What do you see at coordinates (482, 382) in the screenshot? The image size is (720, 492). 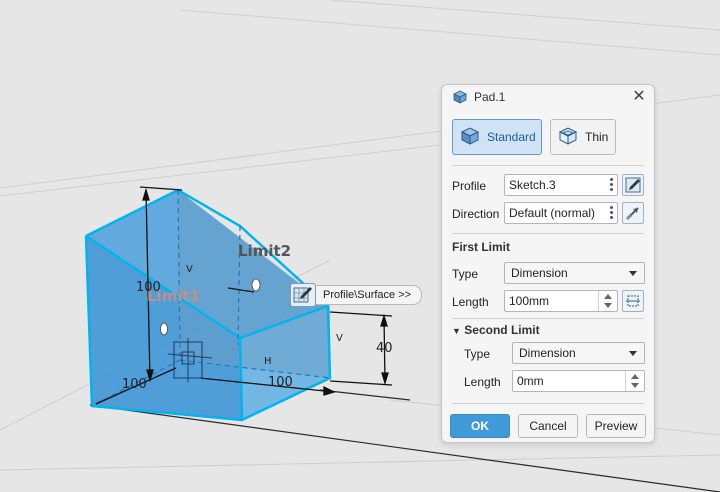 I see `second-limit-length-label: Length` at bounding box center [482, 382].